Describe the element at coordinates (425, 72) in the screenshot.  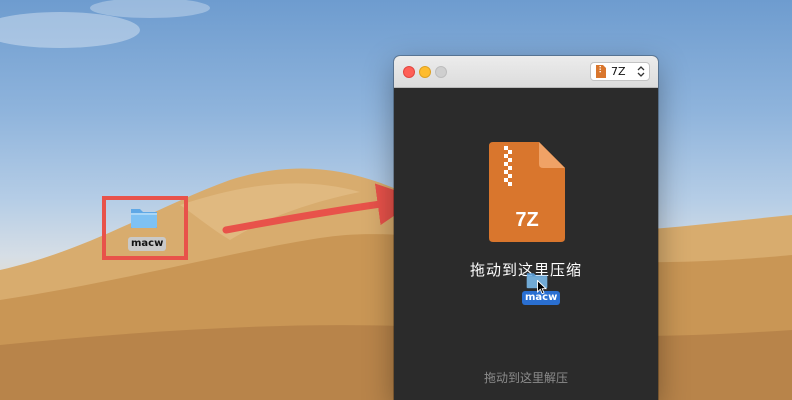
I see `minimize-button` at that location.